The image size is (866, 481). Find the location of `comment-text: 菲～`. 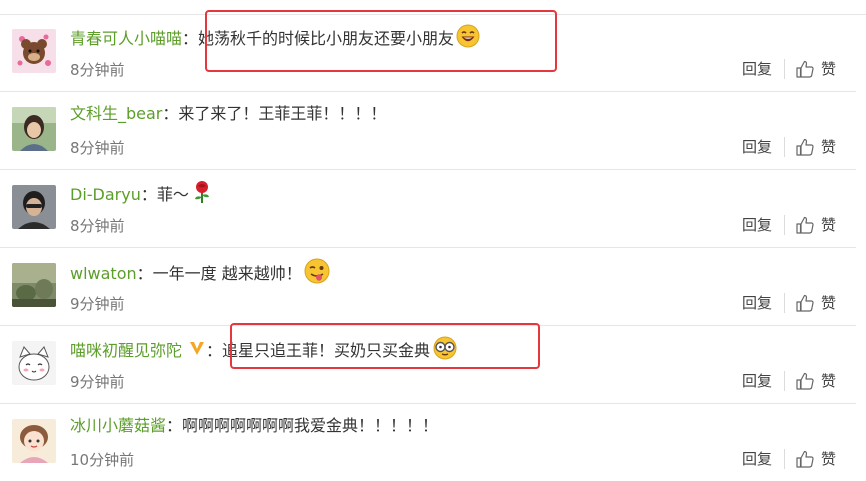

comment-text: 菲～ is located at coordinates (172, 194).